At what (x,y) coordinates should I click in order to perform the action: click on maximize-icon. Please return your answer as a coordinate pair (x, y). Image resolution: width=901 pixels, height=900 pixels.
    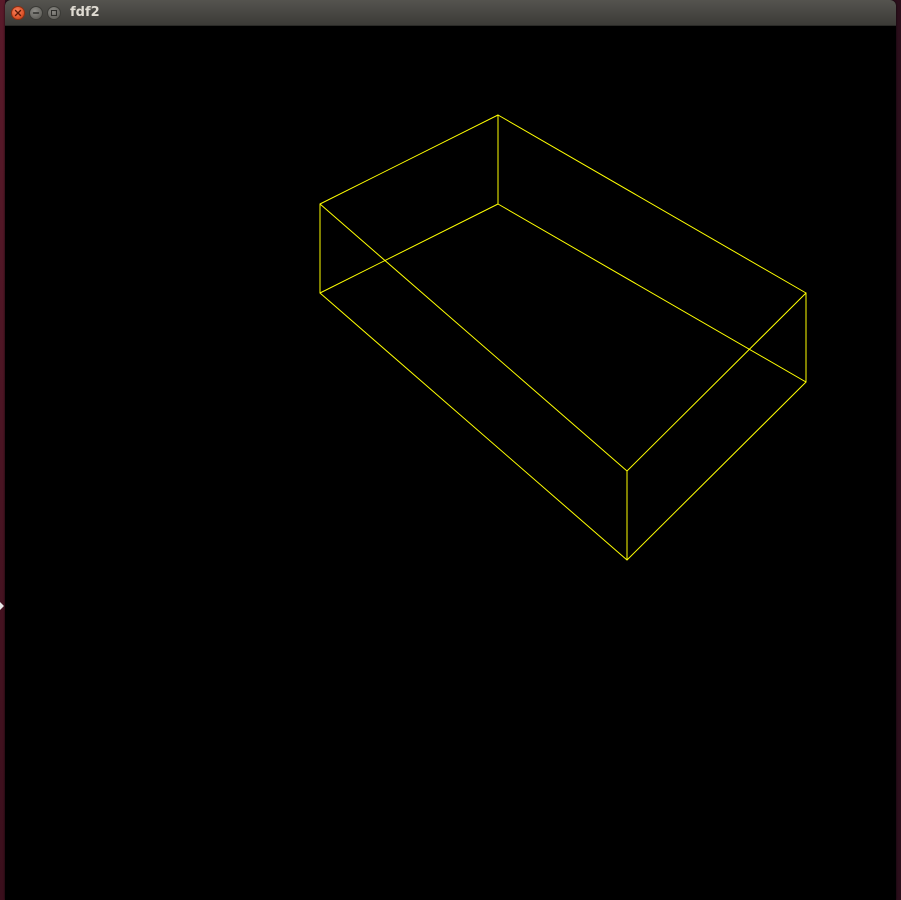
    Looking at the image, I should click on (54, 13).